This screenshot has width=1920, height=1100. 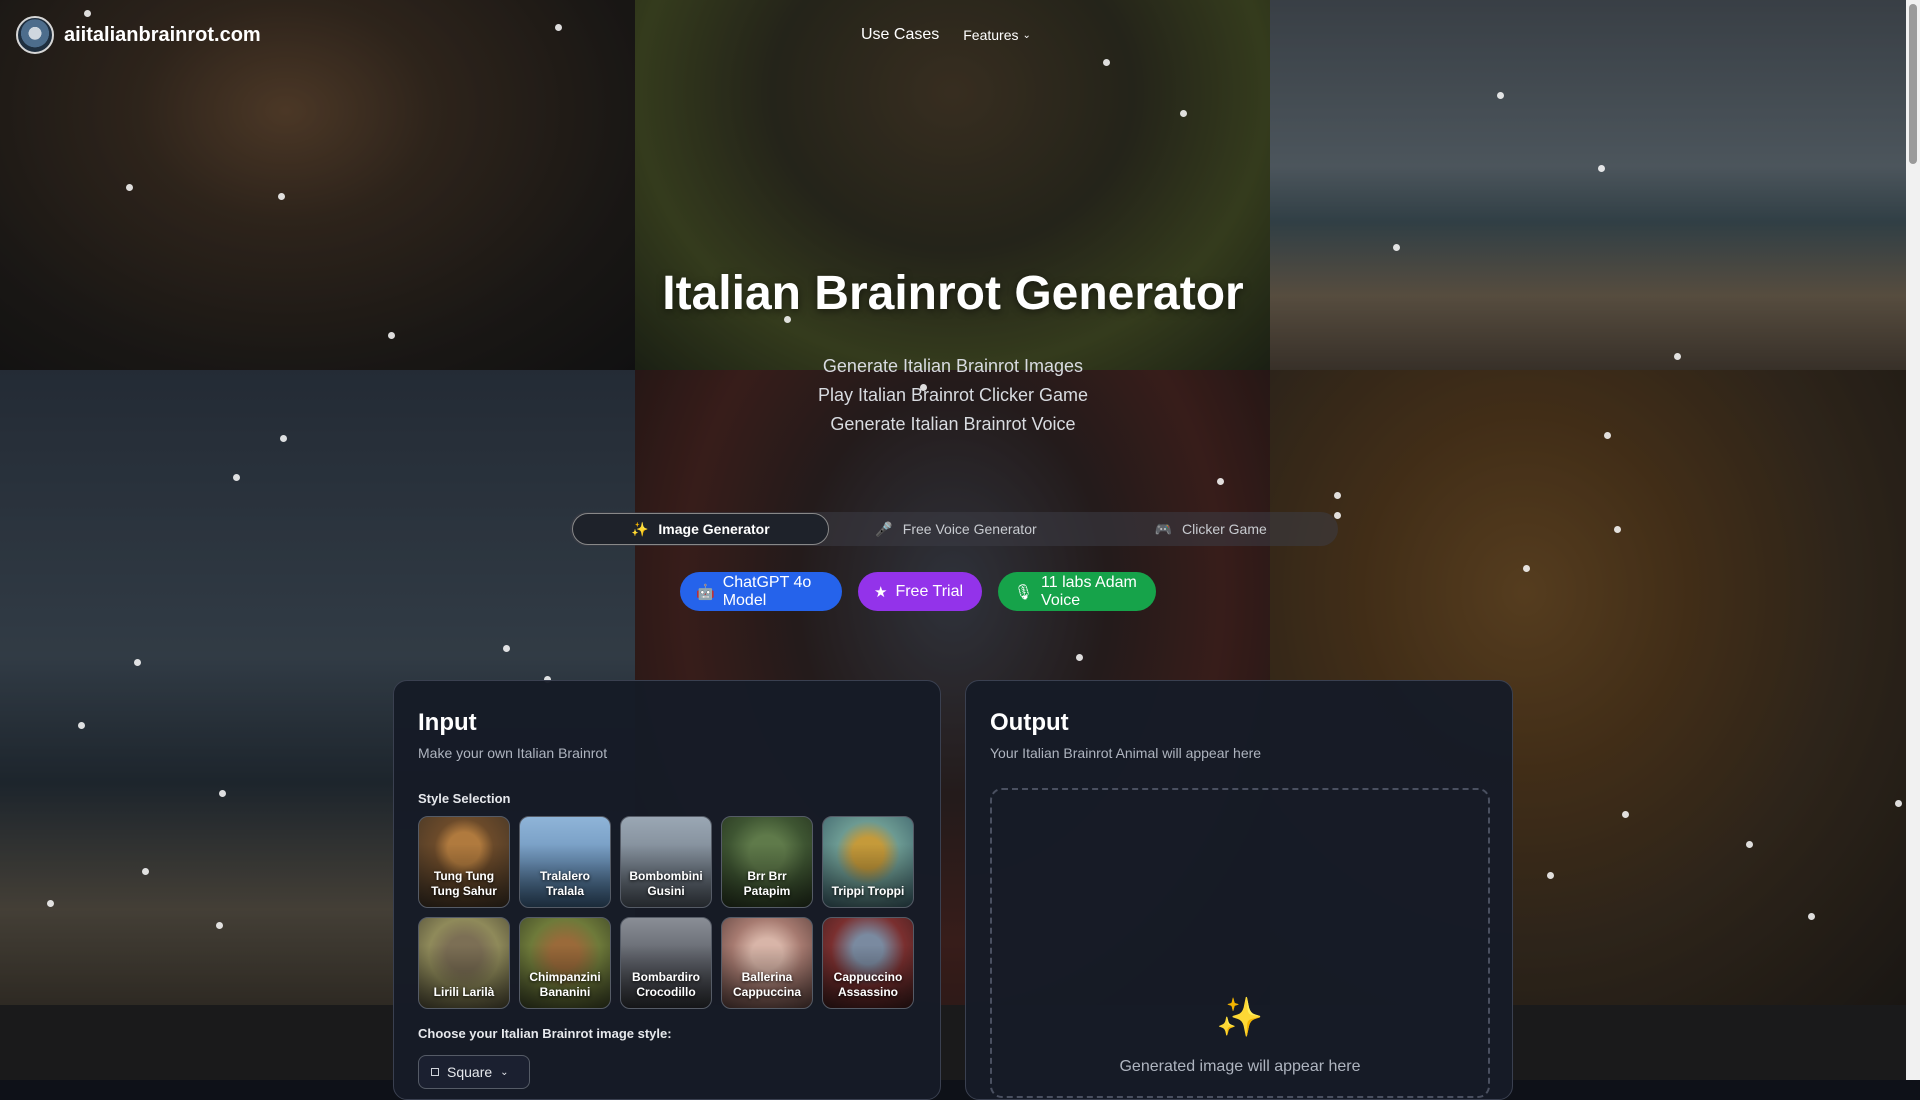 I want to click on style-label: Chimpanzini Bananini, so click(x=565, y=984).